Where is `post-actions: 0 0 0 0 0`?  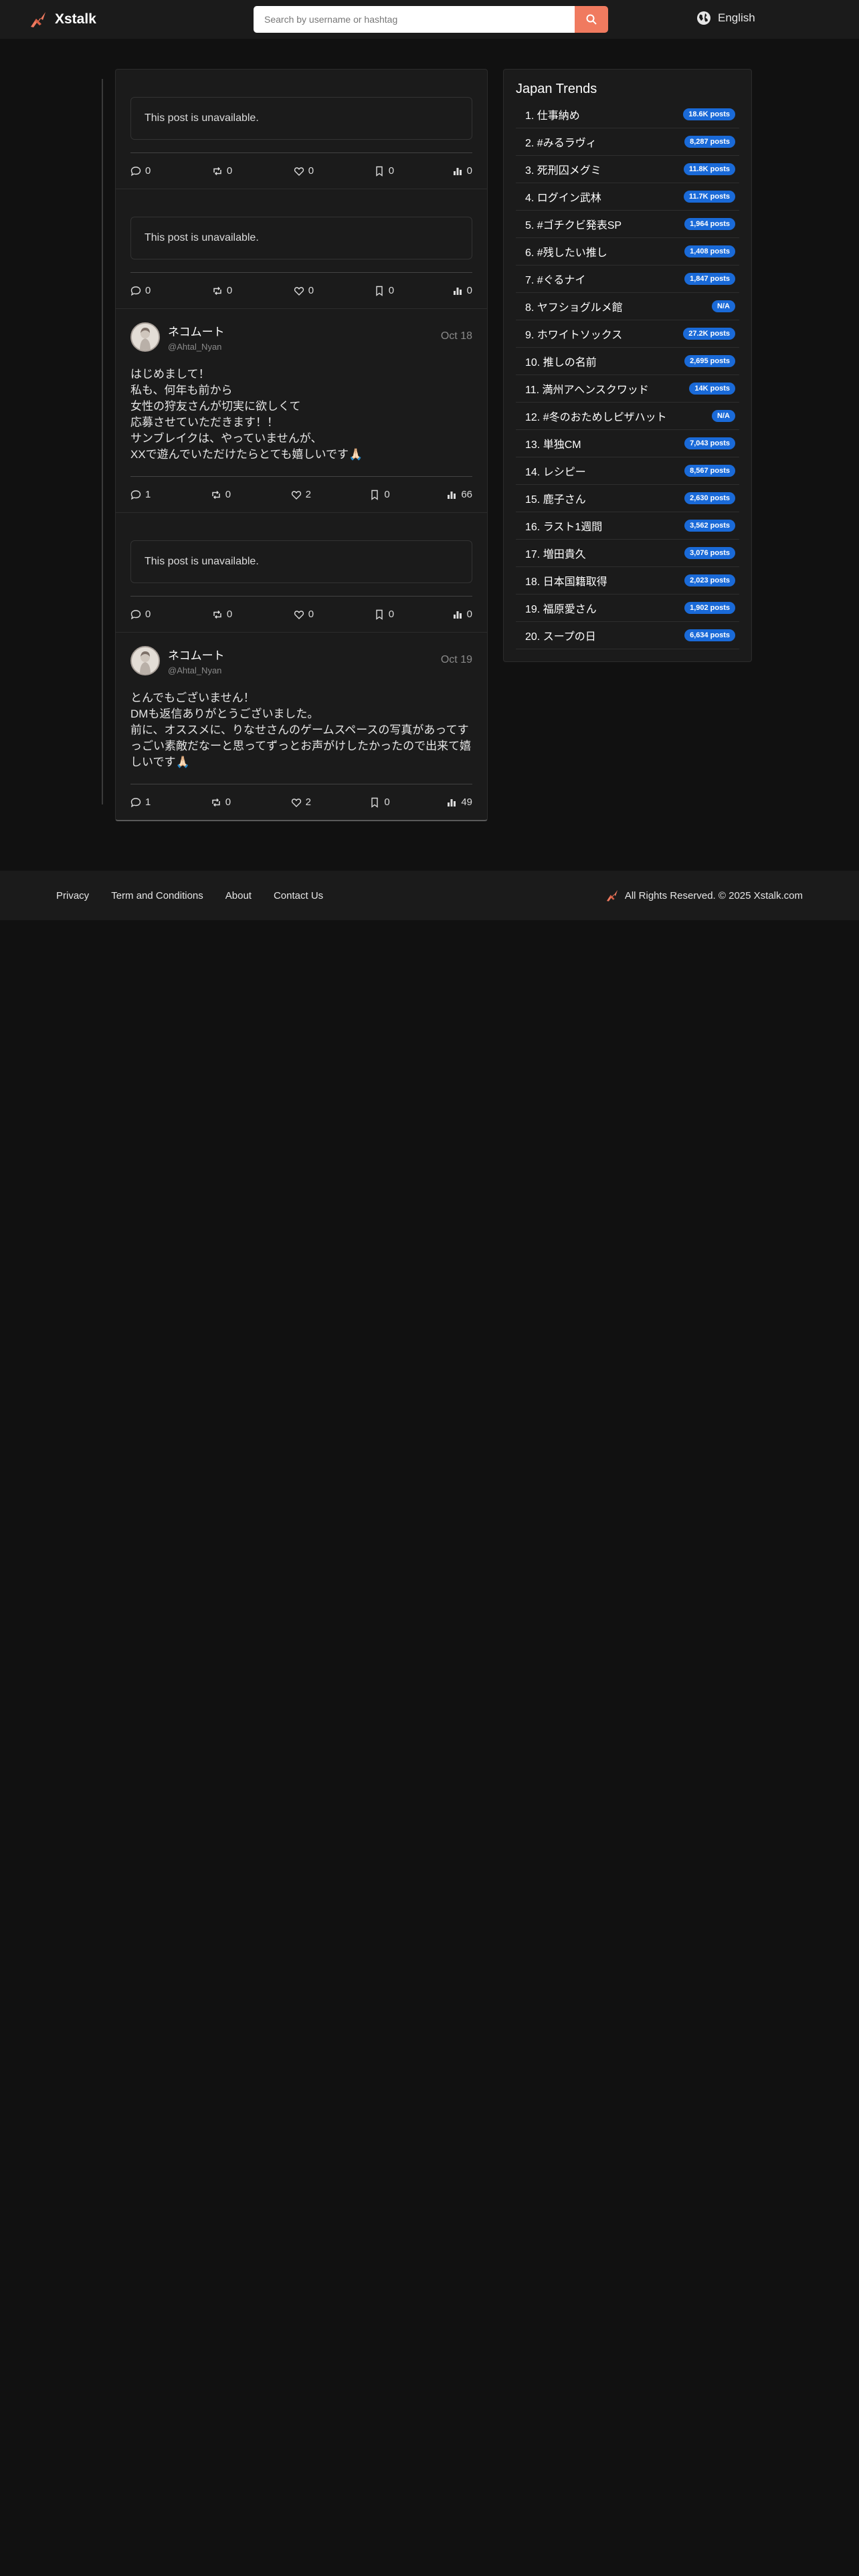 post-actions: 0 0 0 0 0 is located at coordinates (301, 170).